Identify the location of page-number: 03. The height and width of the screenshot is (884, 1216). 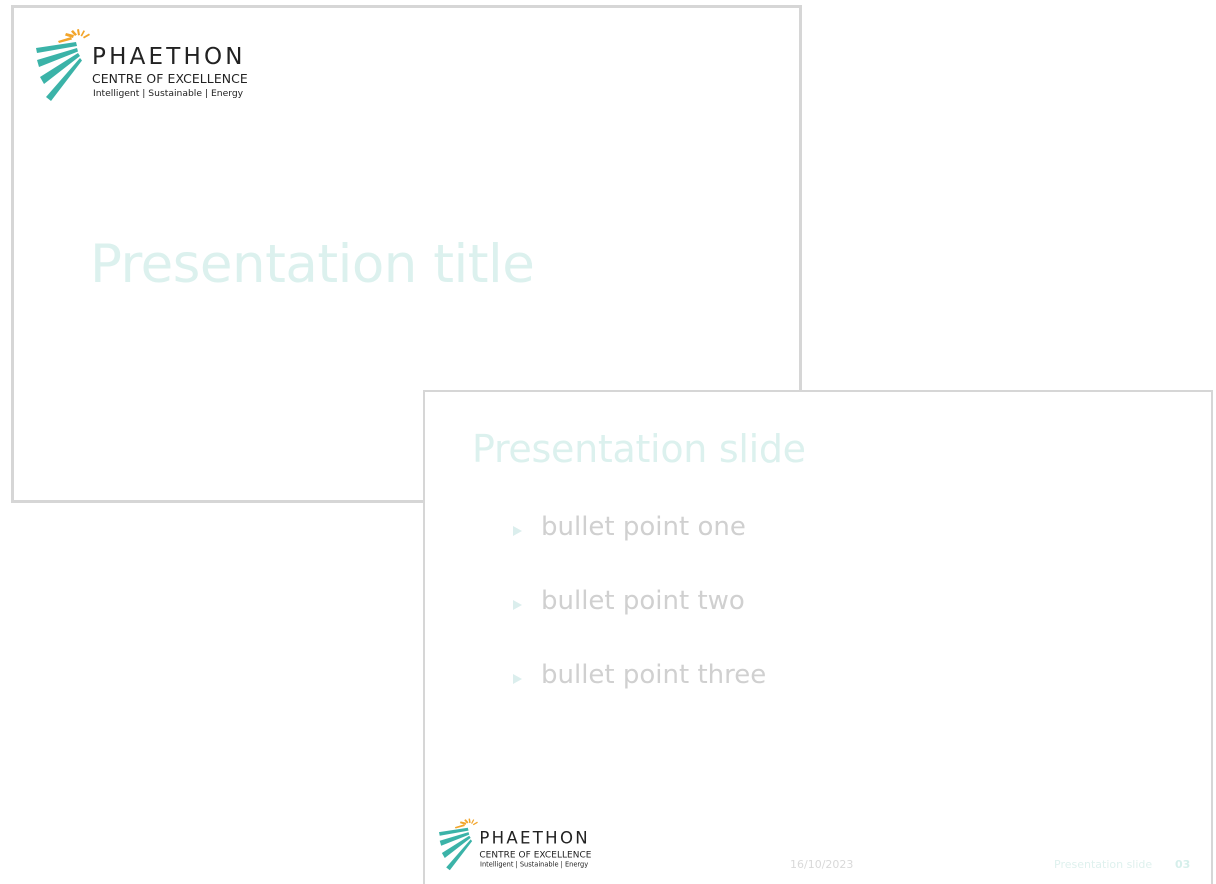
(1183, 864).